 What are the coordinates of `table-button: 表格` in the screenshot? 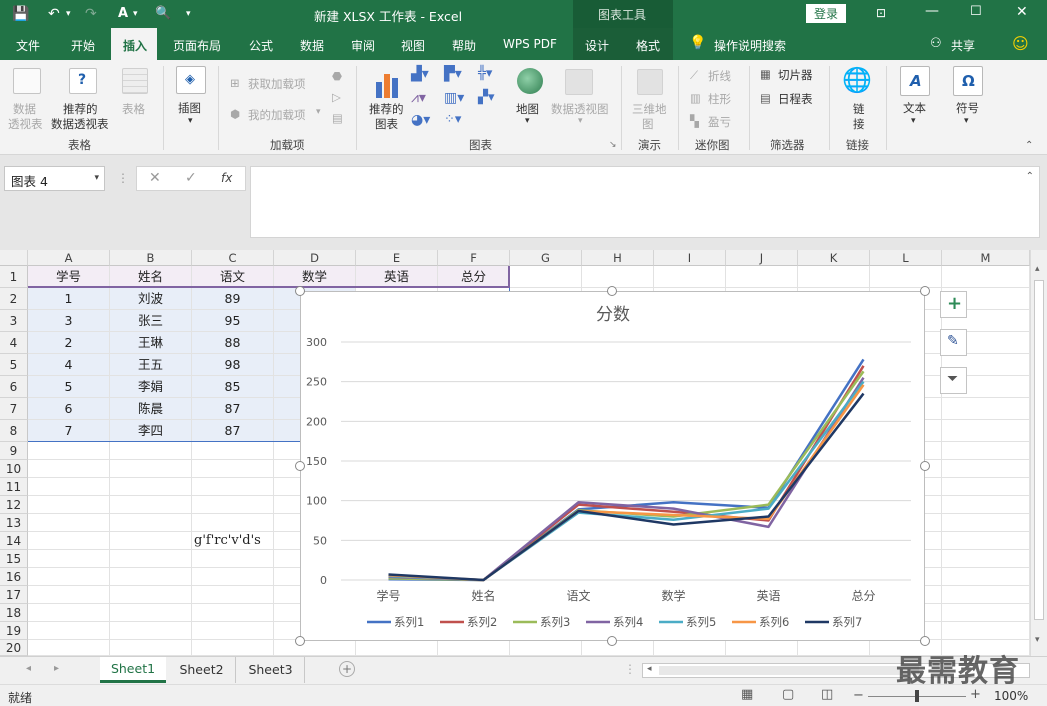 It's located at (133, 109).